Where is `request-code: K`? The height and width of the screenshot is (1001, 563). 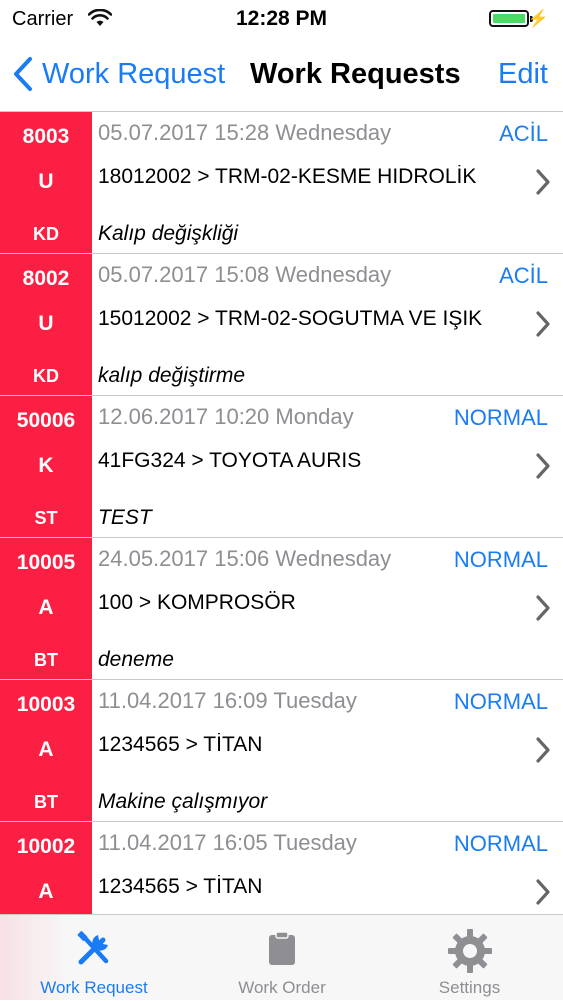 request-code: K is located at coordinates (46, 465).